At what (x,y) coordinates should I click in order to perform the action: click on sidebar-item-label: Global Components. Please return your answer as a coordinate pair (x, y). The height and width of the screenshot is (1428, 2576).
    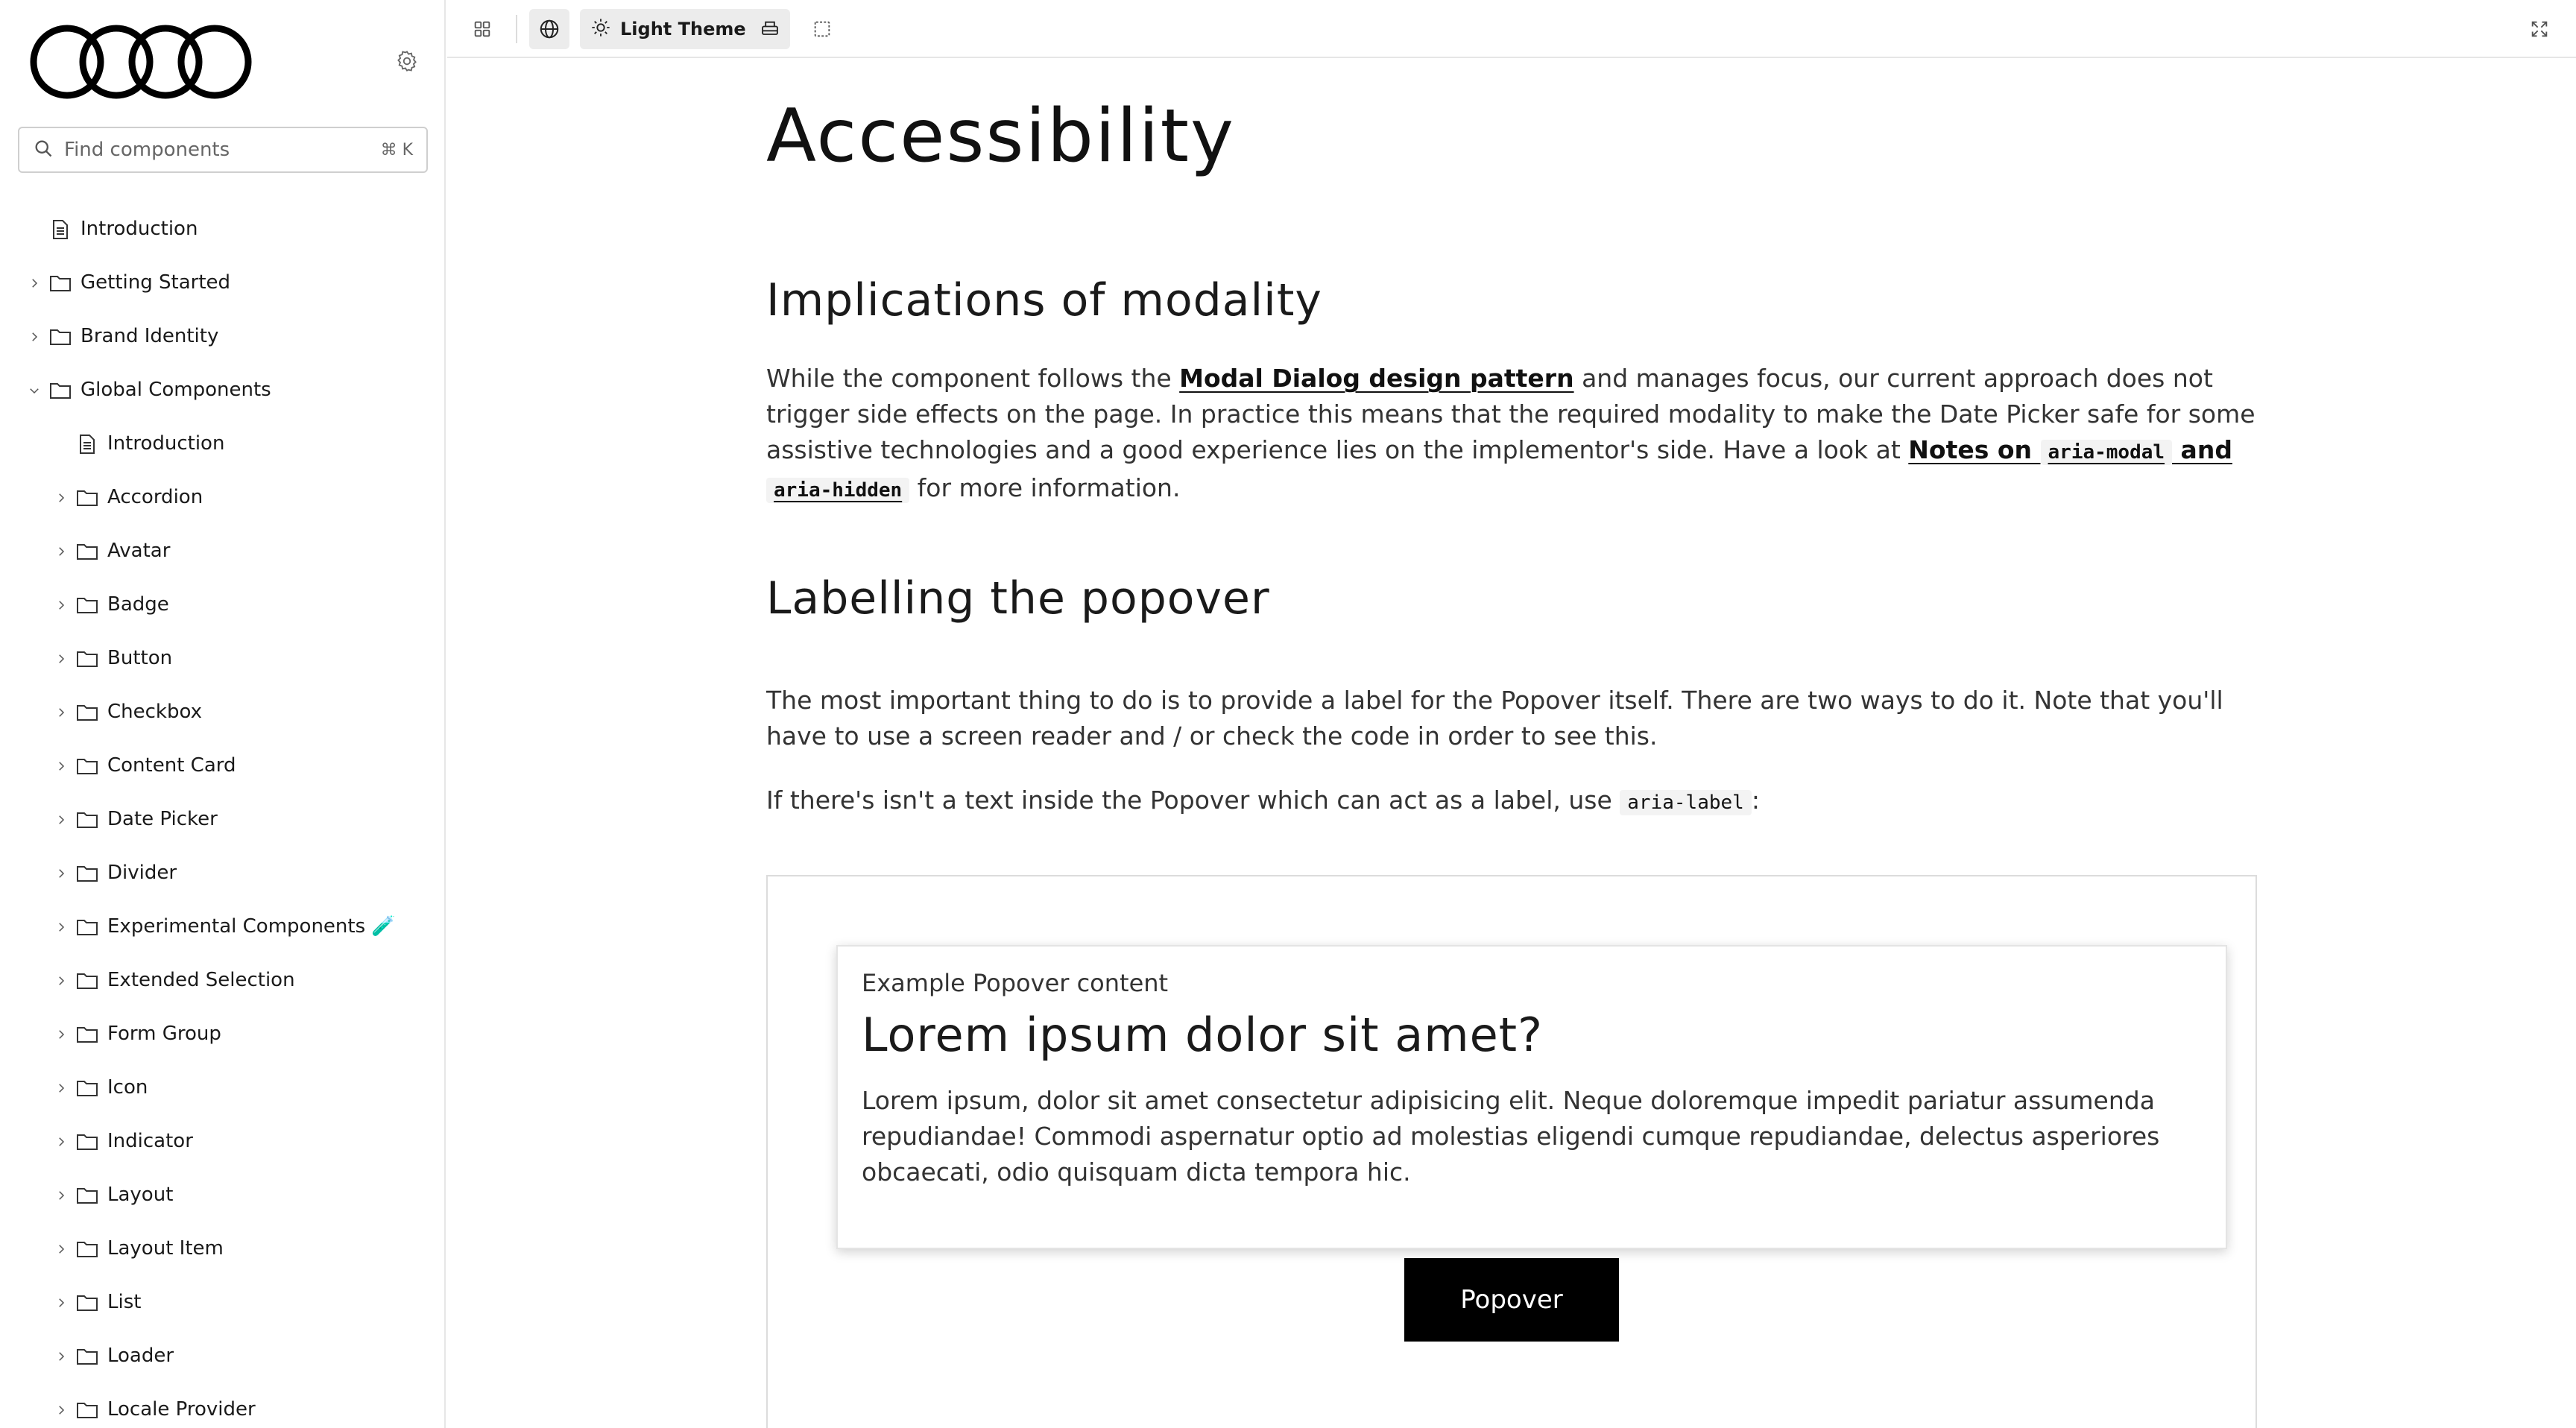
    Looking at the image, I should click on (175, 390).